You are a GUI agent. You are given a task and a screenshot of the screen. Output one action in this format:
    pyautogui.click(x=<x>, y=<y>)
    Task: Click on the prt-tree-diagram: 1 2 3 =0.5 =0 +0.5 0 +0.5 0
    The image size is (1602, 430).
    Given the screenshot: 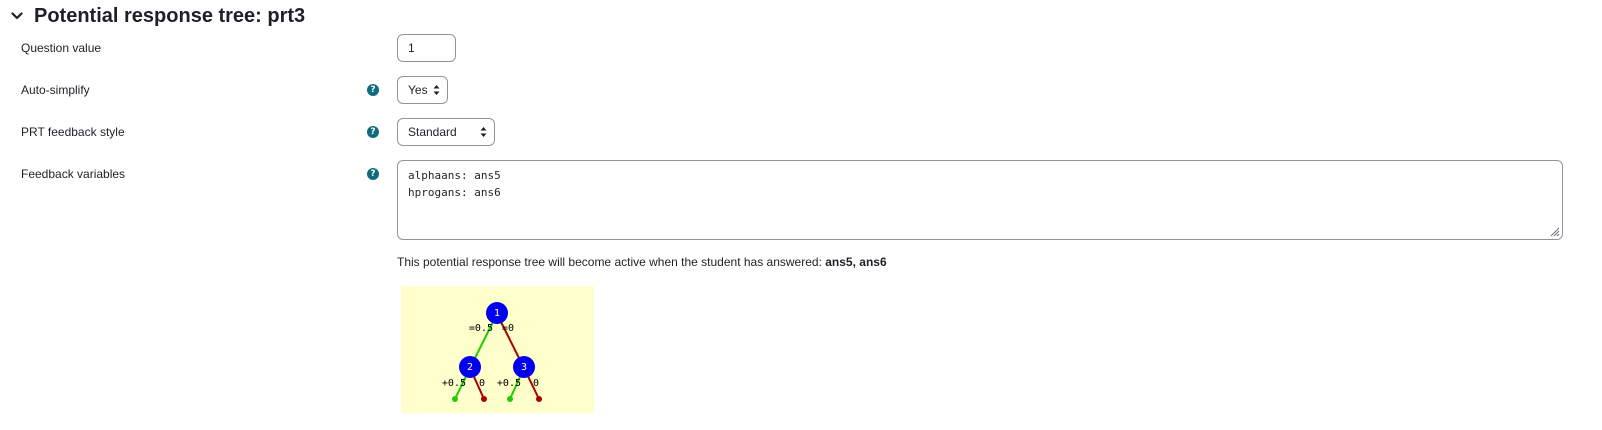 What is the action you would take?
    pyautogui.click(x=497, y=349)
    